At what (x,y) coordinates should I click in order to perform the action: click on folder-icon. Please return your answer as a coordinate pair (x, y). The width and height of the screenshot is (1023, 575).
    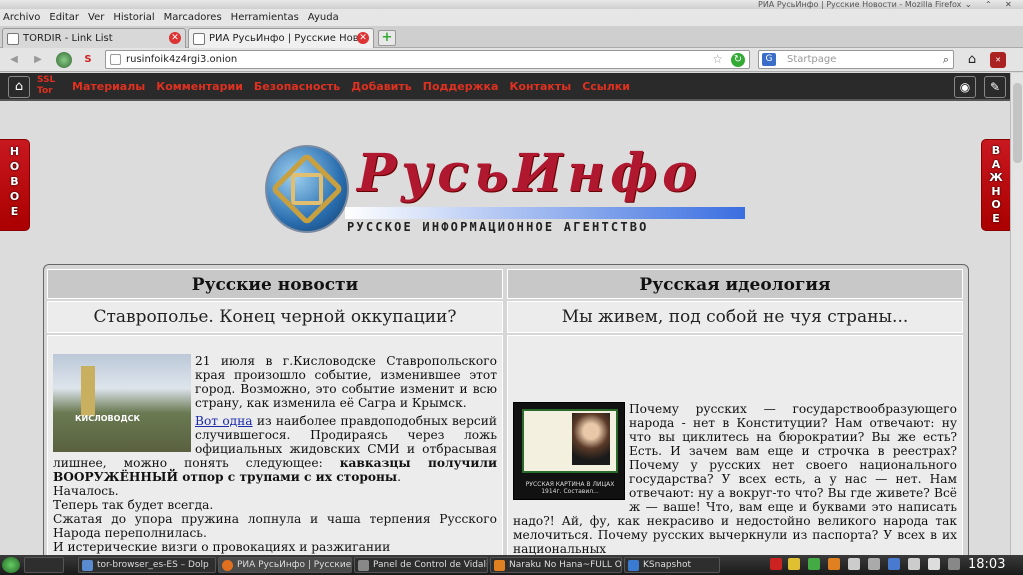
    Looking at the image, I should click on (87, 565).